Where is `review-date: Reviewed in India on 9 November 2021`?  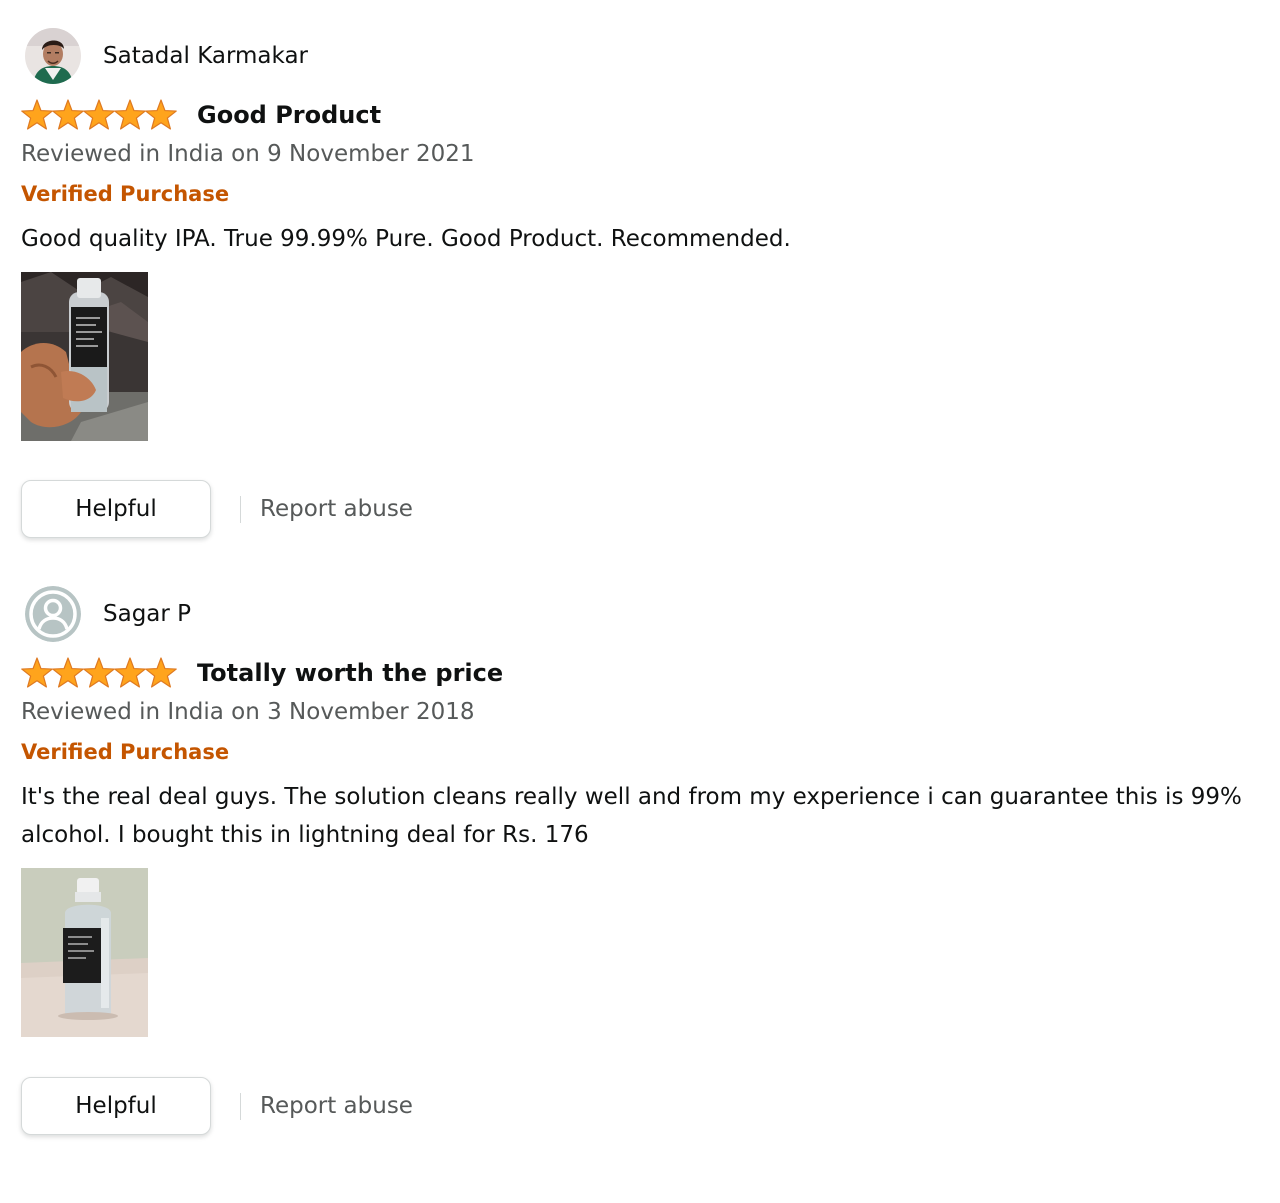
review-date: Reviewed in India on 9 November 2021 is located at coordinates (248, 154).